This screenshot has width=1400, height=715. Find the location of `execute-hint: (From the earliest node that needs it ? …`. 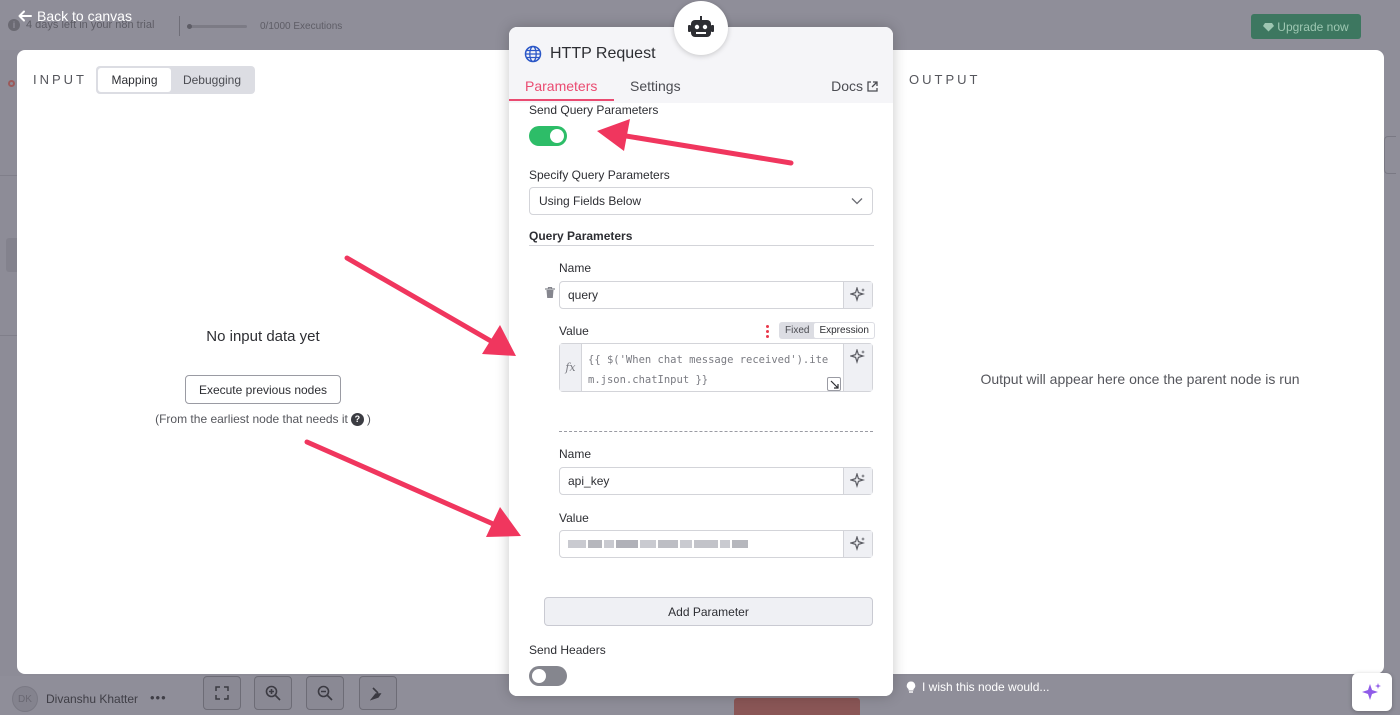

execute-hint: (From the earliest node that needs it ? … is located at coordinates (263, 419).